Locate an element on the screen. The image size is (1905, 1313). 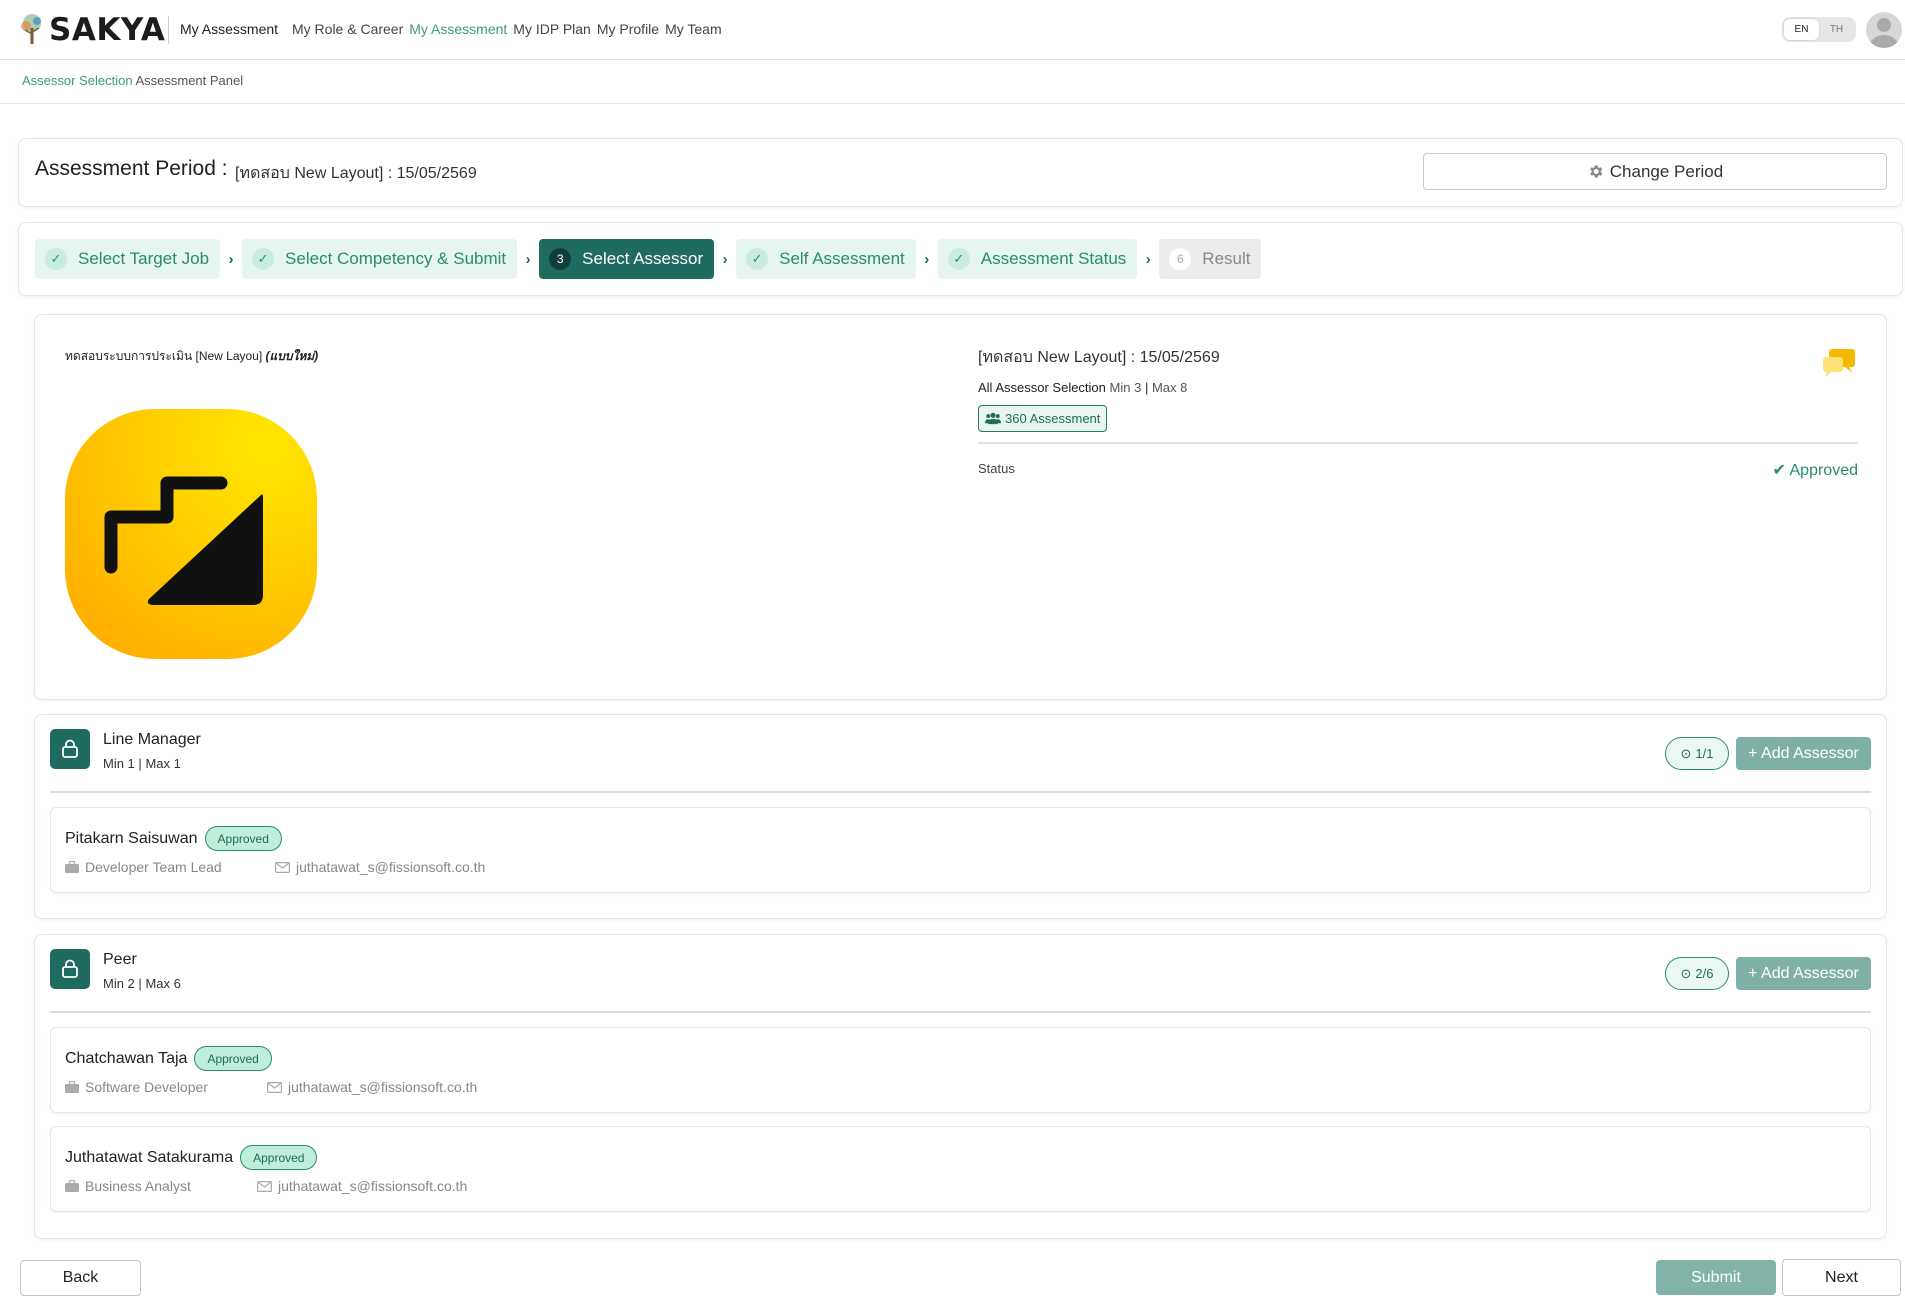
change-period-button: Change Period is located at coordinates (1655, 171).